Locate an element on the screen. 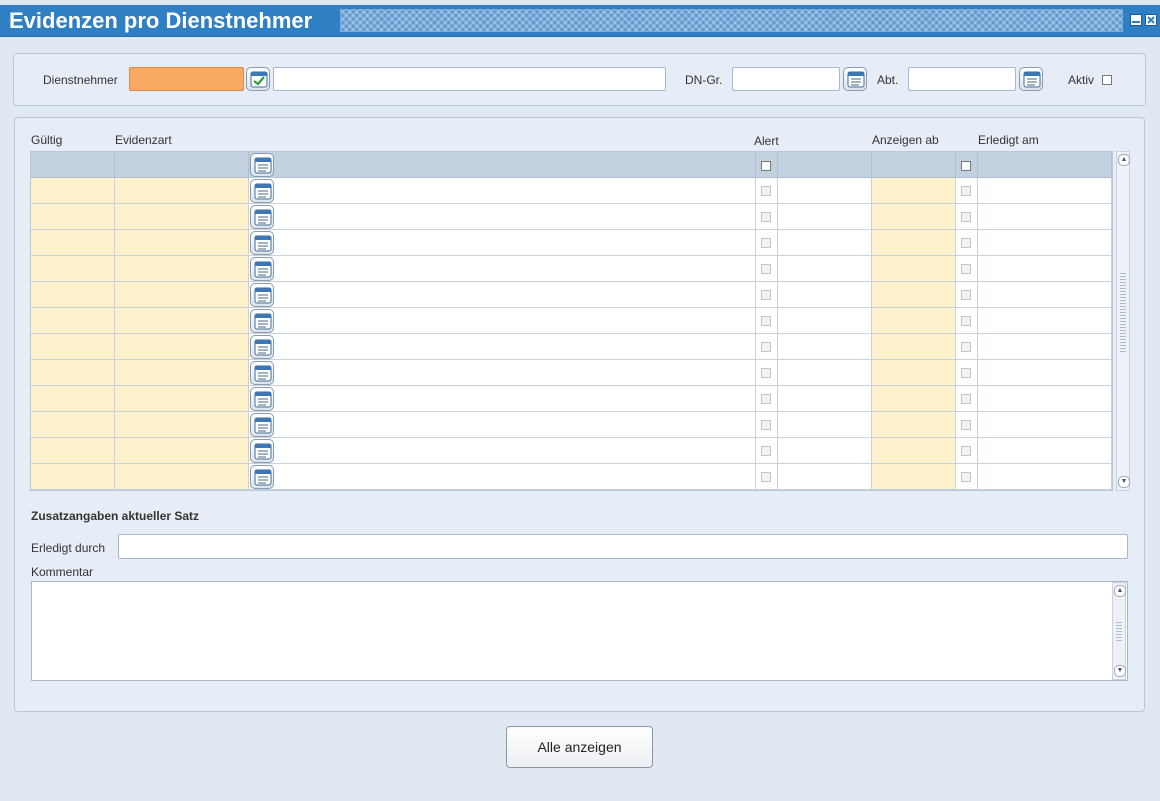 This screenshot has height=801, width=1160. scroll-up-icon: ▲ is located at coordinates (1124, 160).